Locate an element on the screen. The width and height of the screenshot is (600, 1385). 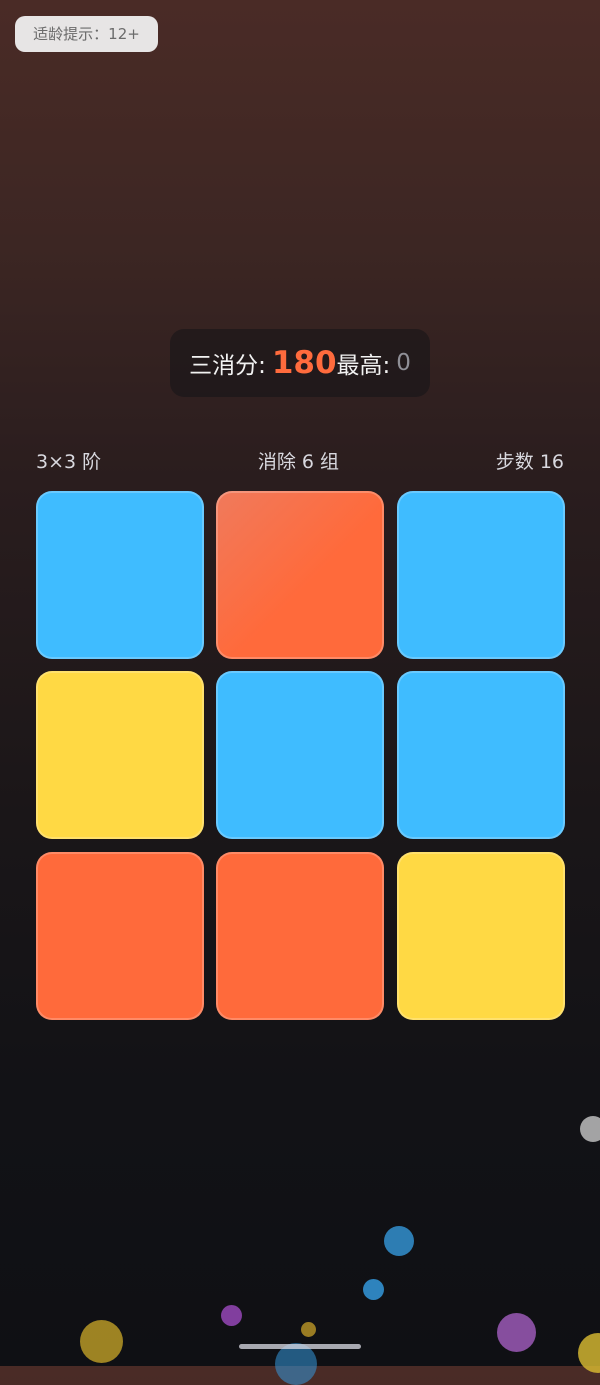
tile-r3-c3 is located at coordinates (481, 936).